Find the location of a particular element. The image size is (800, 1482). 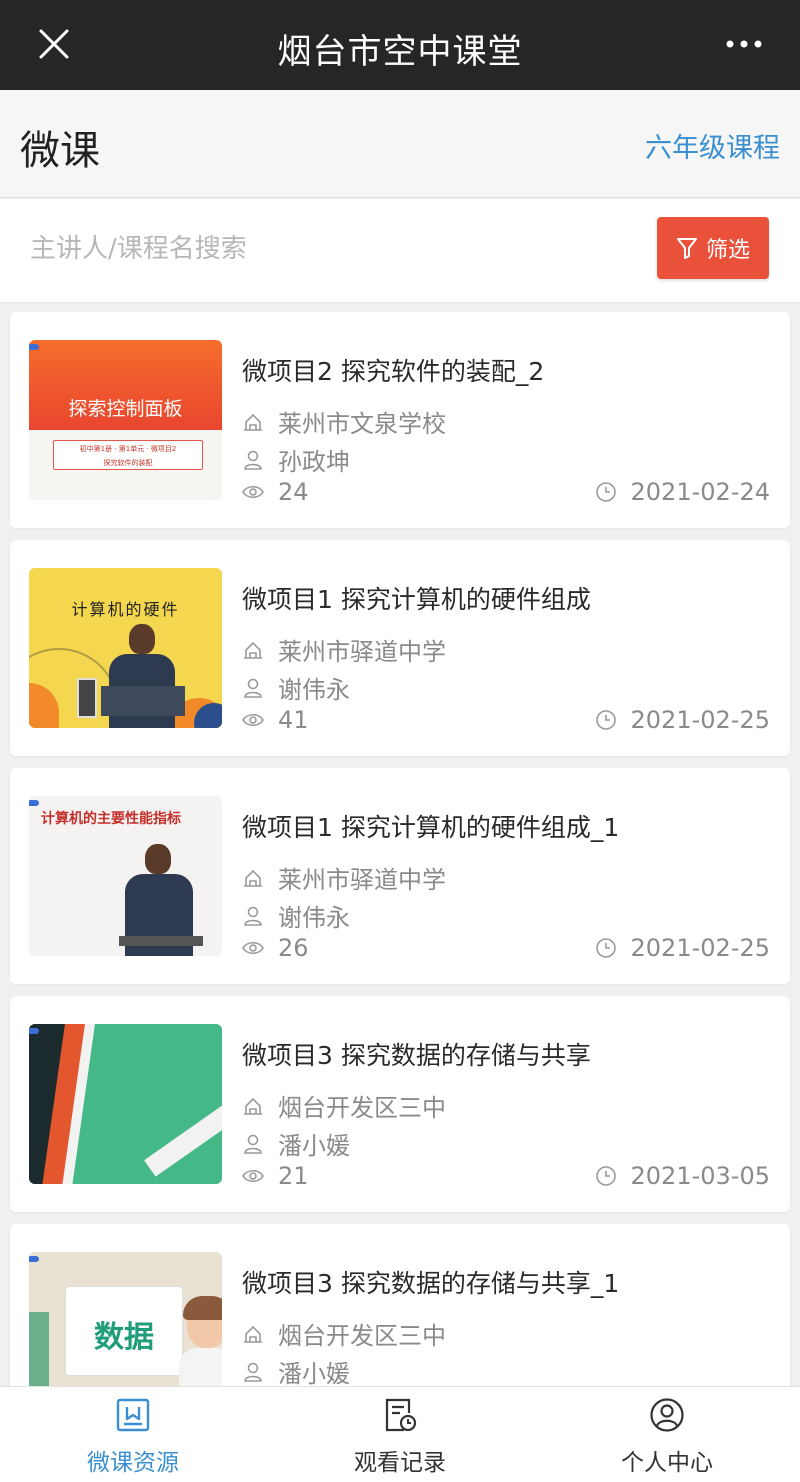

tab-history: 观看记录 is located at coordinates (400, 1434).